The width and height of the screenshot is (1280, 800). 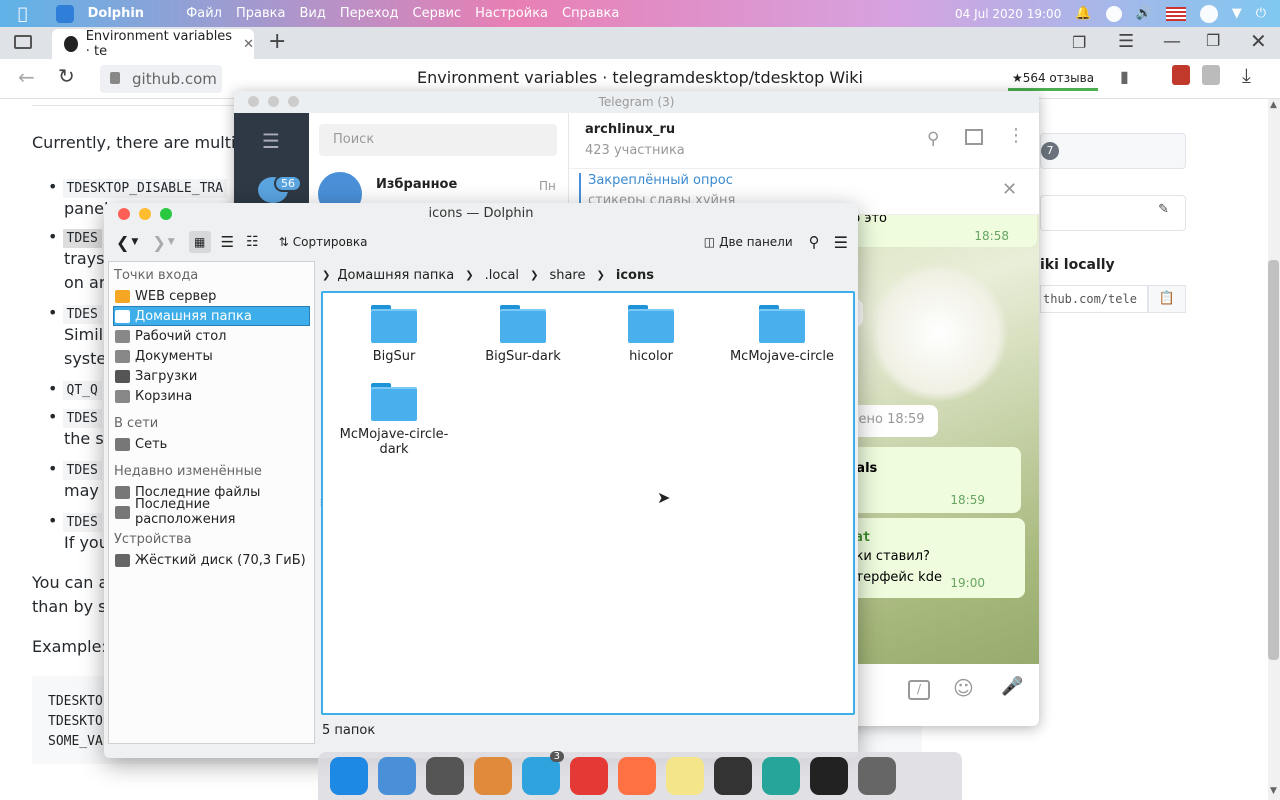 What do you see at coordinates (733, 776) in the screenshot?
I see `sublime-icon` at bounding box center [733, 776].